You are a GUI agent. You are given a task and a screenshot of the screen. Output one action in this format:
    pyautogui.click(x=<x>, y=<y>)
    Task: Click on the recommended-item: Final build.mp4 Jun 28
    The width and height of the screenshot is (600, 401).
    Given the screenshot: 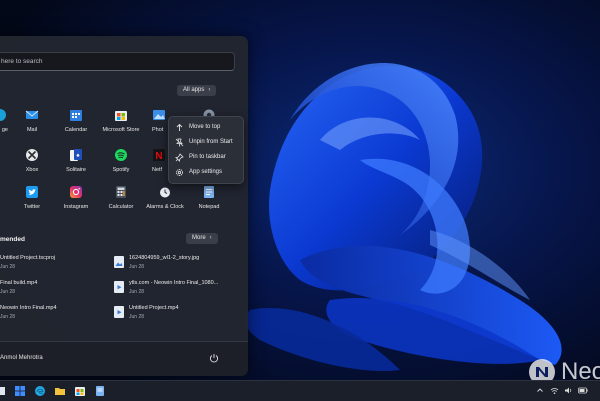 What is the action you would take?
    pyautogui.click(x=60, y=290)
    